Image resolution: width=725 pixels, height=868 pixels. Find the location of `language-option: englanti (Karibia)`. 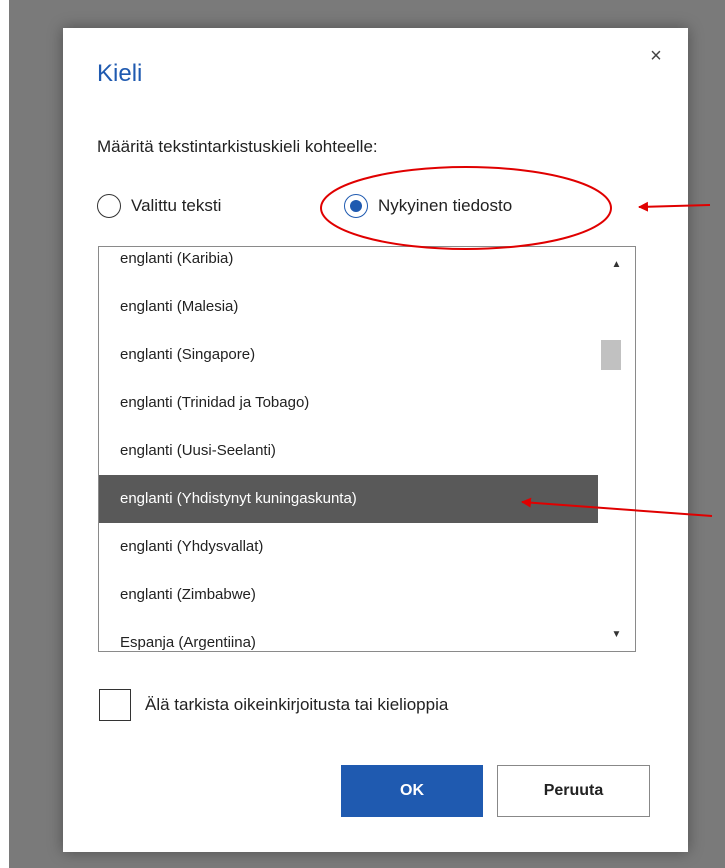

language-option: englanti (Karibia) is located at coordinates (349, 265).